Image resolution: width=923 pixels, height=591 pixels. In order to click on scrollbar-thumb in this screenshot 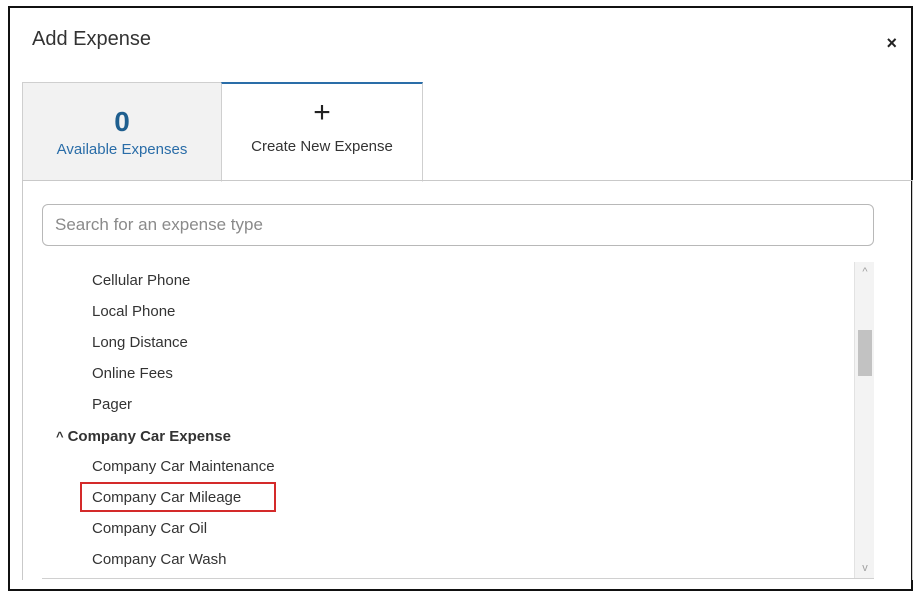, I will do `click(865, 353)`.